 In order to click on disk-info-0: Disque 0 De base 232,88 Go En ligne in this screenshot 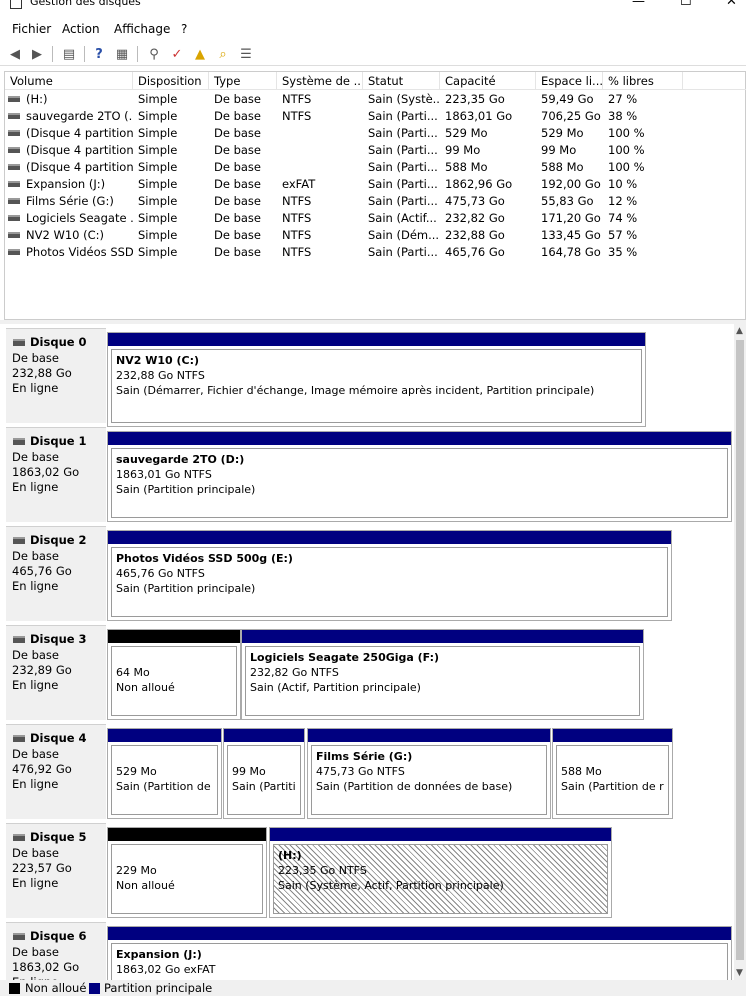, I will do `click(56, 375)`.